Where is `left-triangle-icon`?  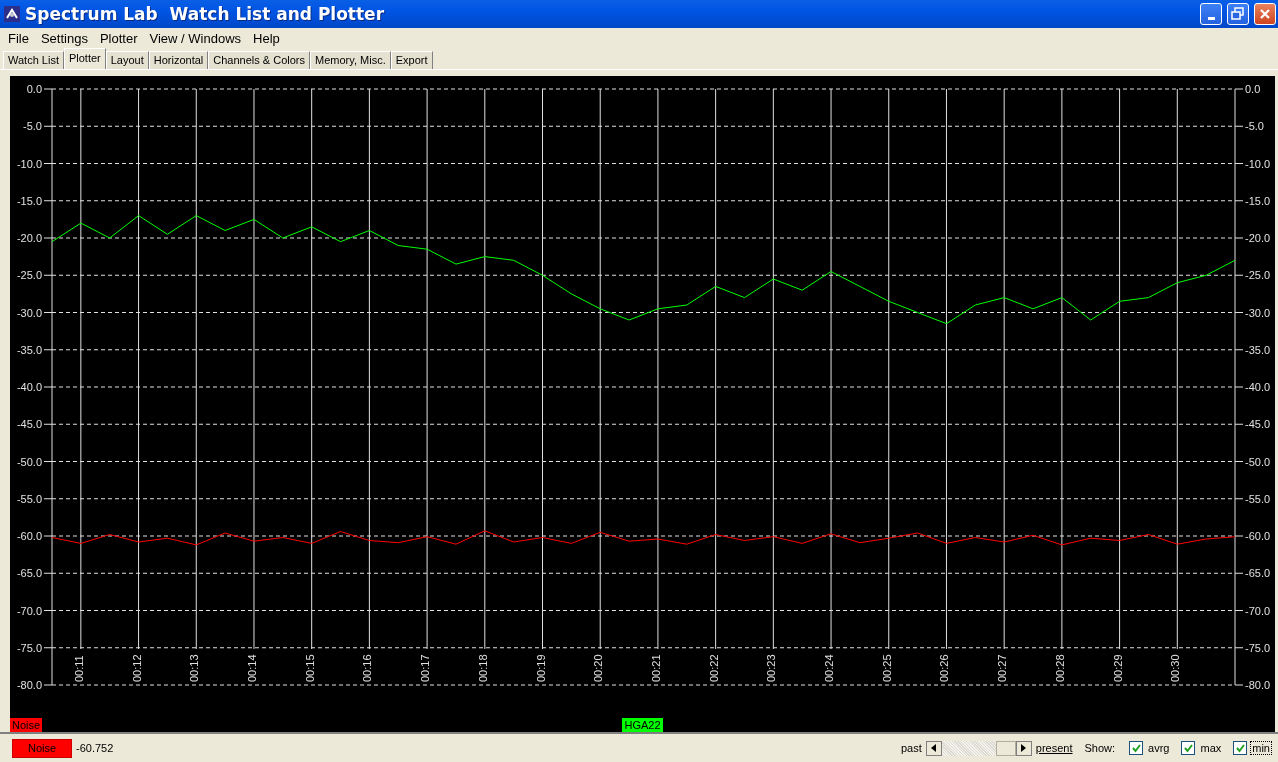 left-triangle-icon is located at coordinates (934, 748).